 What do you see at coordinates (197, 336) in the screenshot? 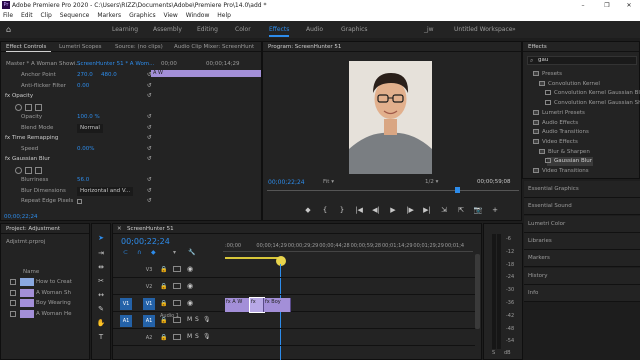
I see `solo-button: S` at bounding box center [197, 336].